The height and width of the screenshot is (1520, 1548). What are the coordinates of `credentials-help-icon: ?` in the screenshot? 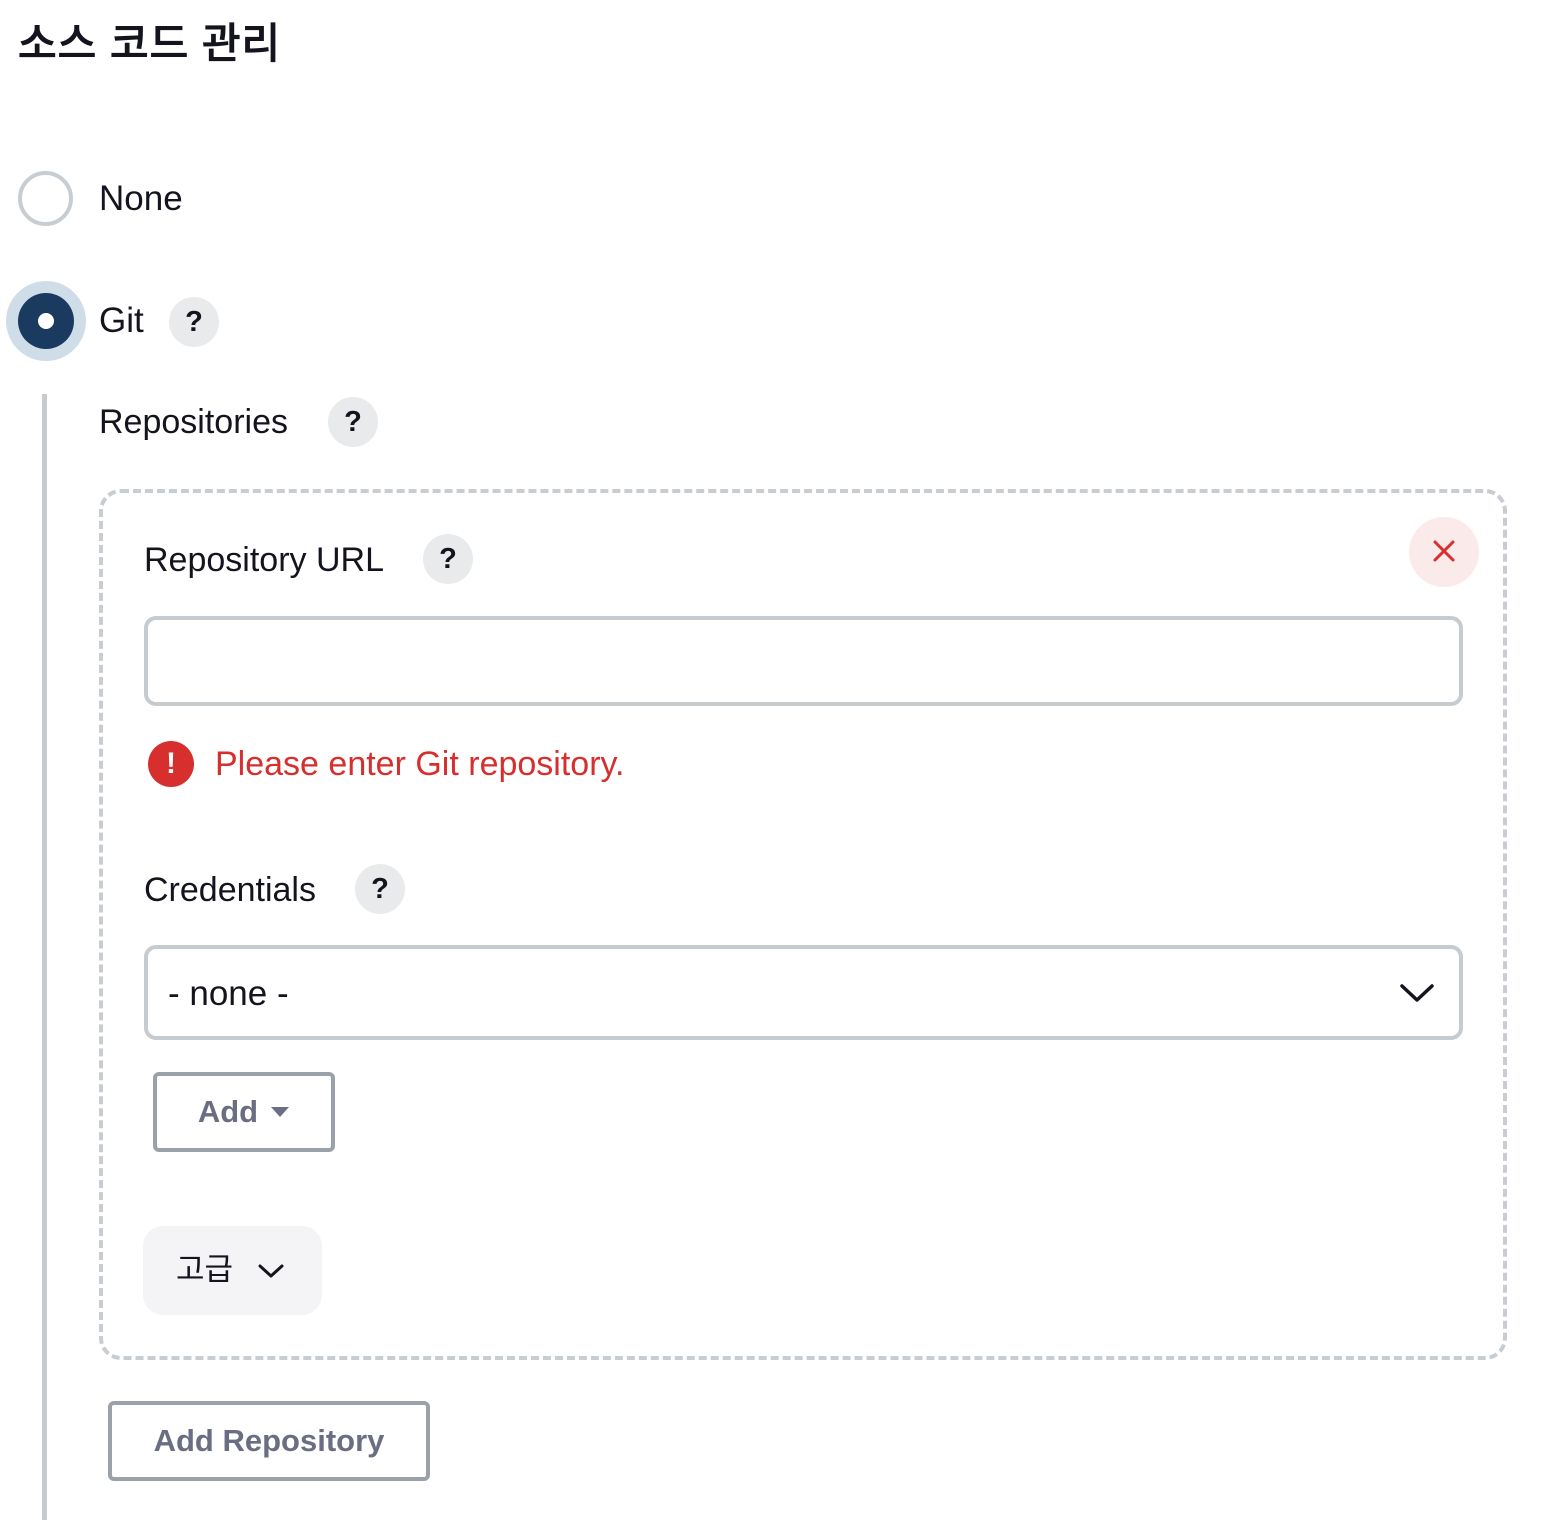 It's located at (380, 889).